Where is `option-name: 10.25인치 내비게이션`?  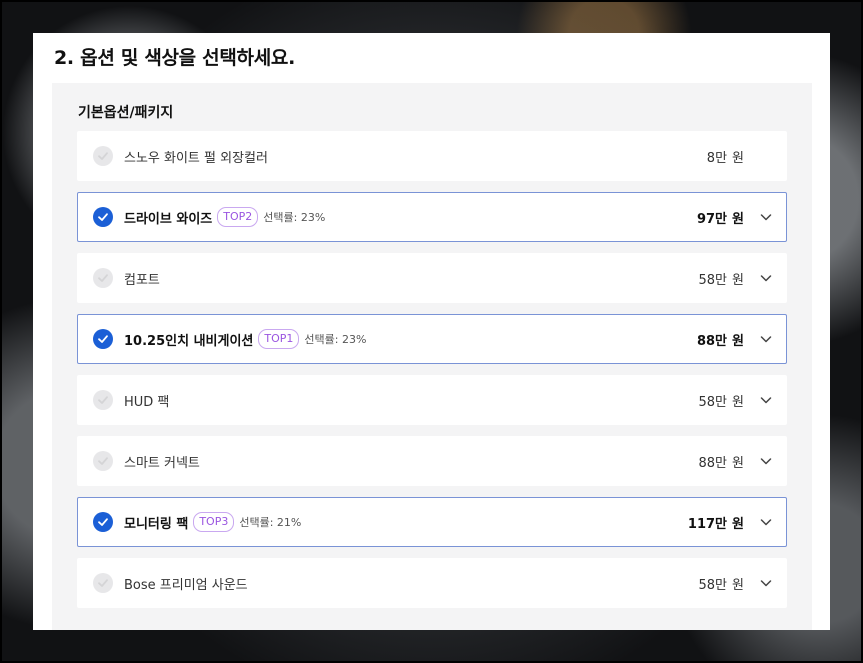
option-name: 10.25인치 내비게이션 is located at coordinates (189, 341).